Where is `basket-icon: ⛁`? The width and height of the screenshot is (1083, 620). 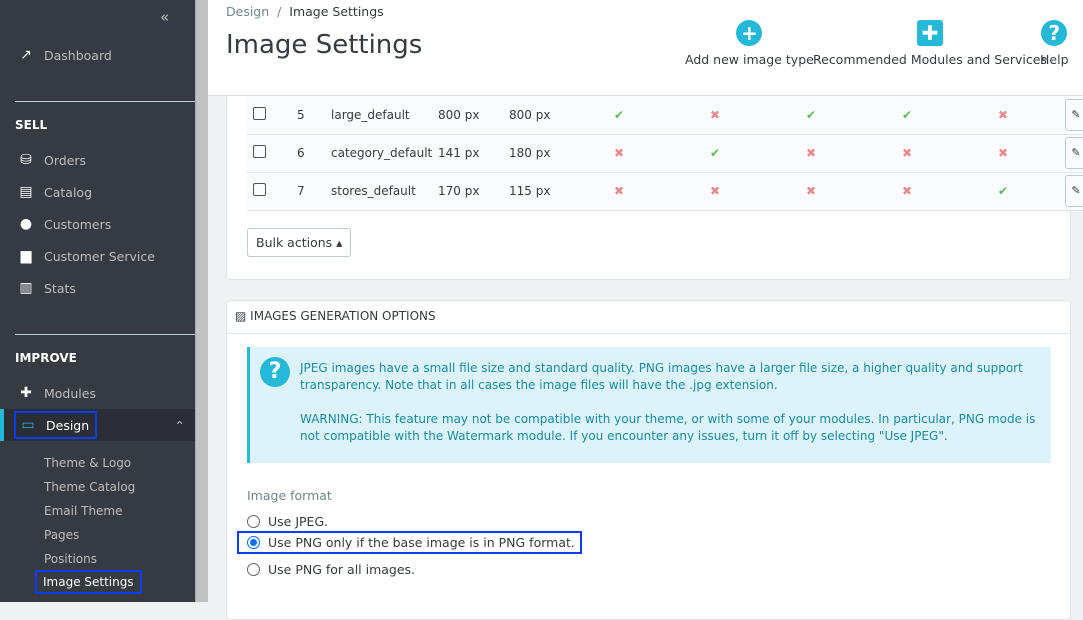
basket-icon: ⛁ is located at coordinates (26, 160).